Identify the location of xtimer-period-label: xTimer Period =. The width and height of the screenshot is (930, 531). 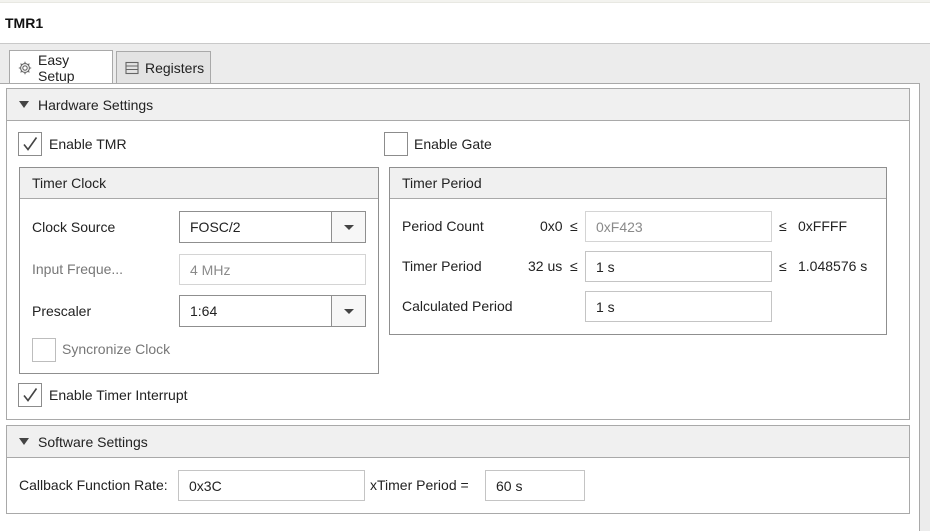
(419, 485).